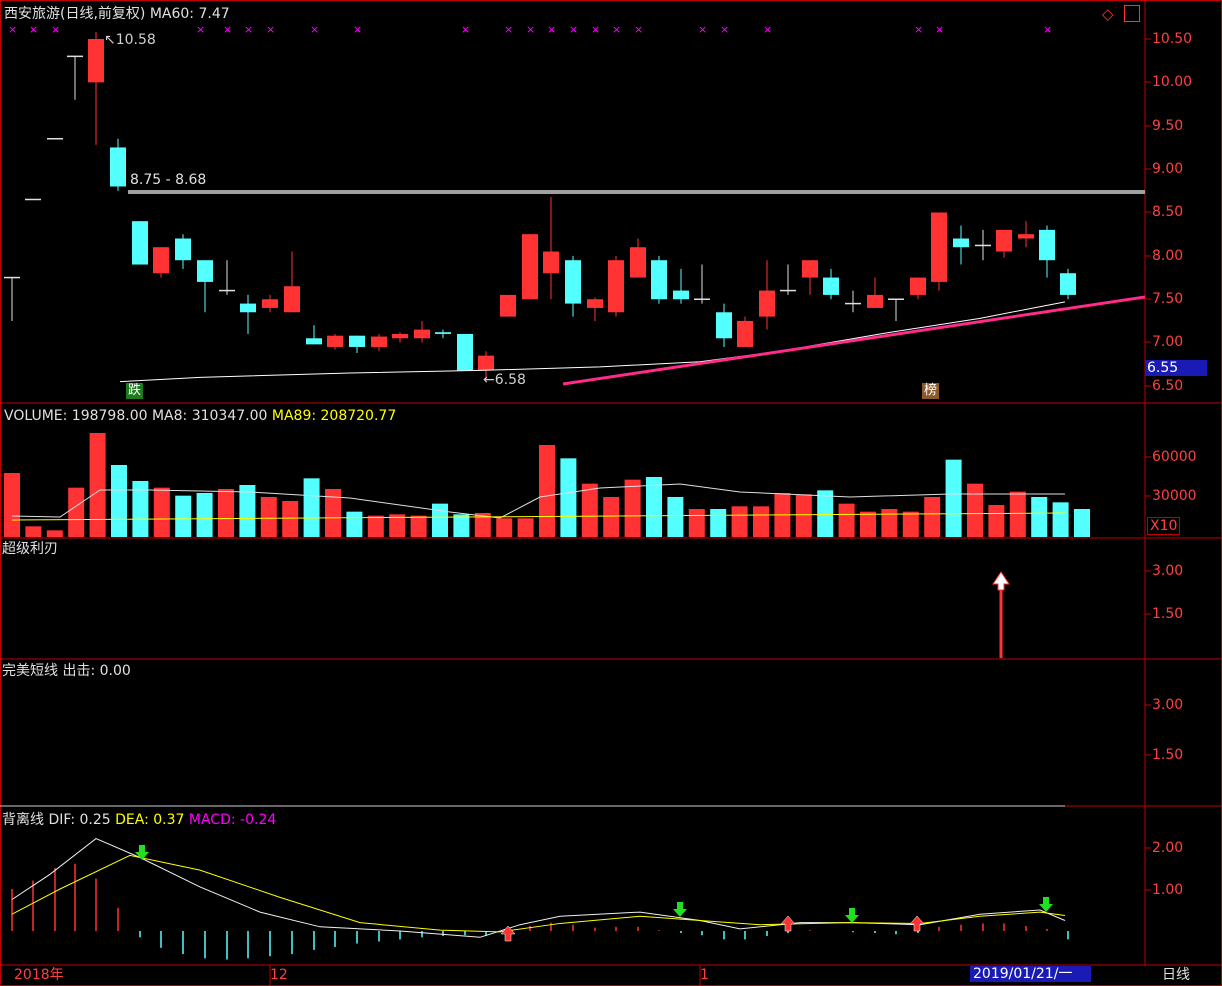  What do you see at coordinates (1176, 975) in the screenshot?
I see `period-tab: 日线` at bounding box center [1176, 975].